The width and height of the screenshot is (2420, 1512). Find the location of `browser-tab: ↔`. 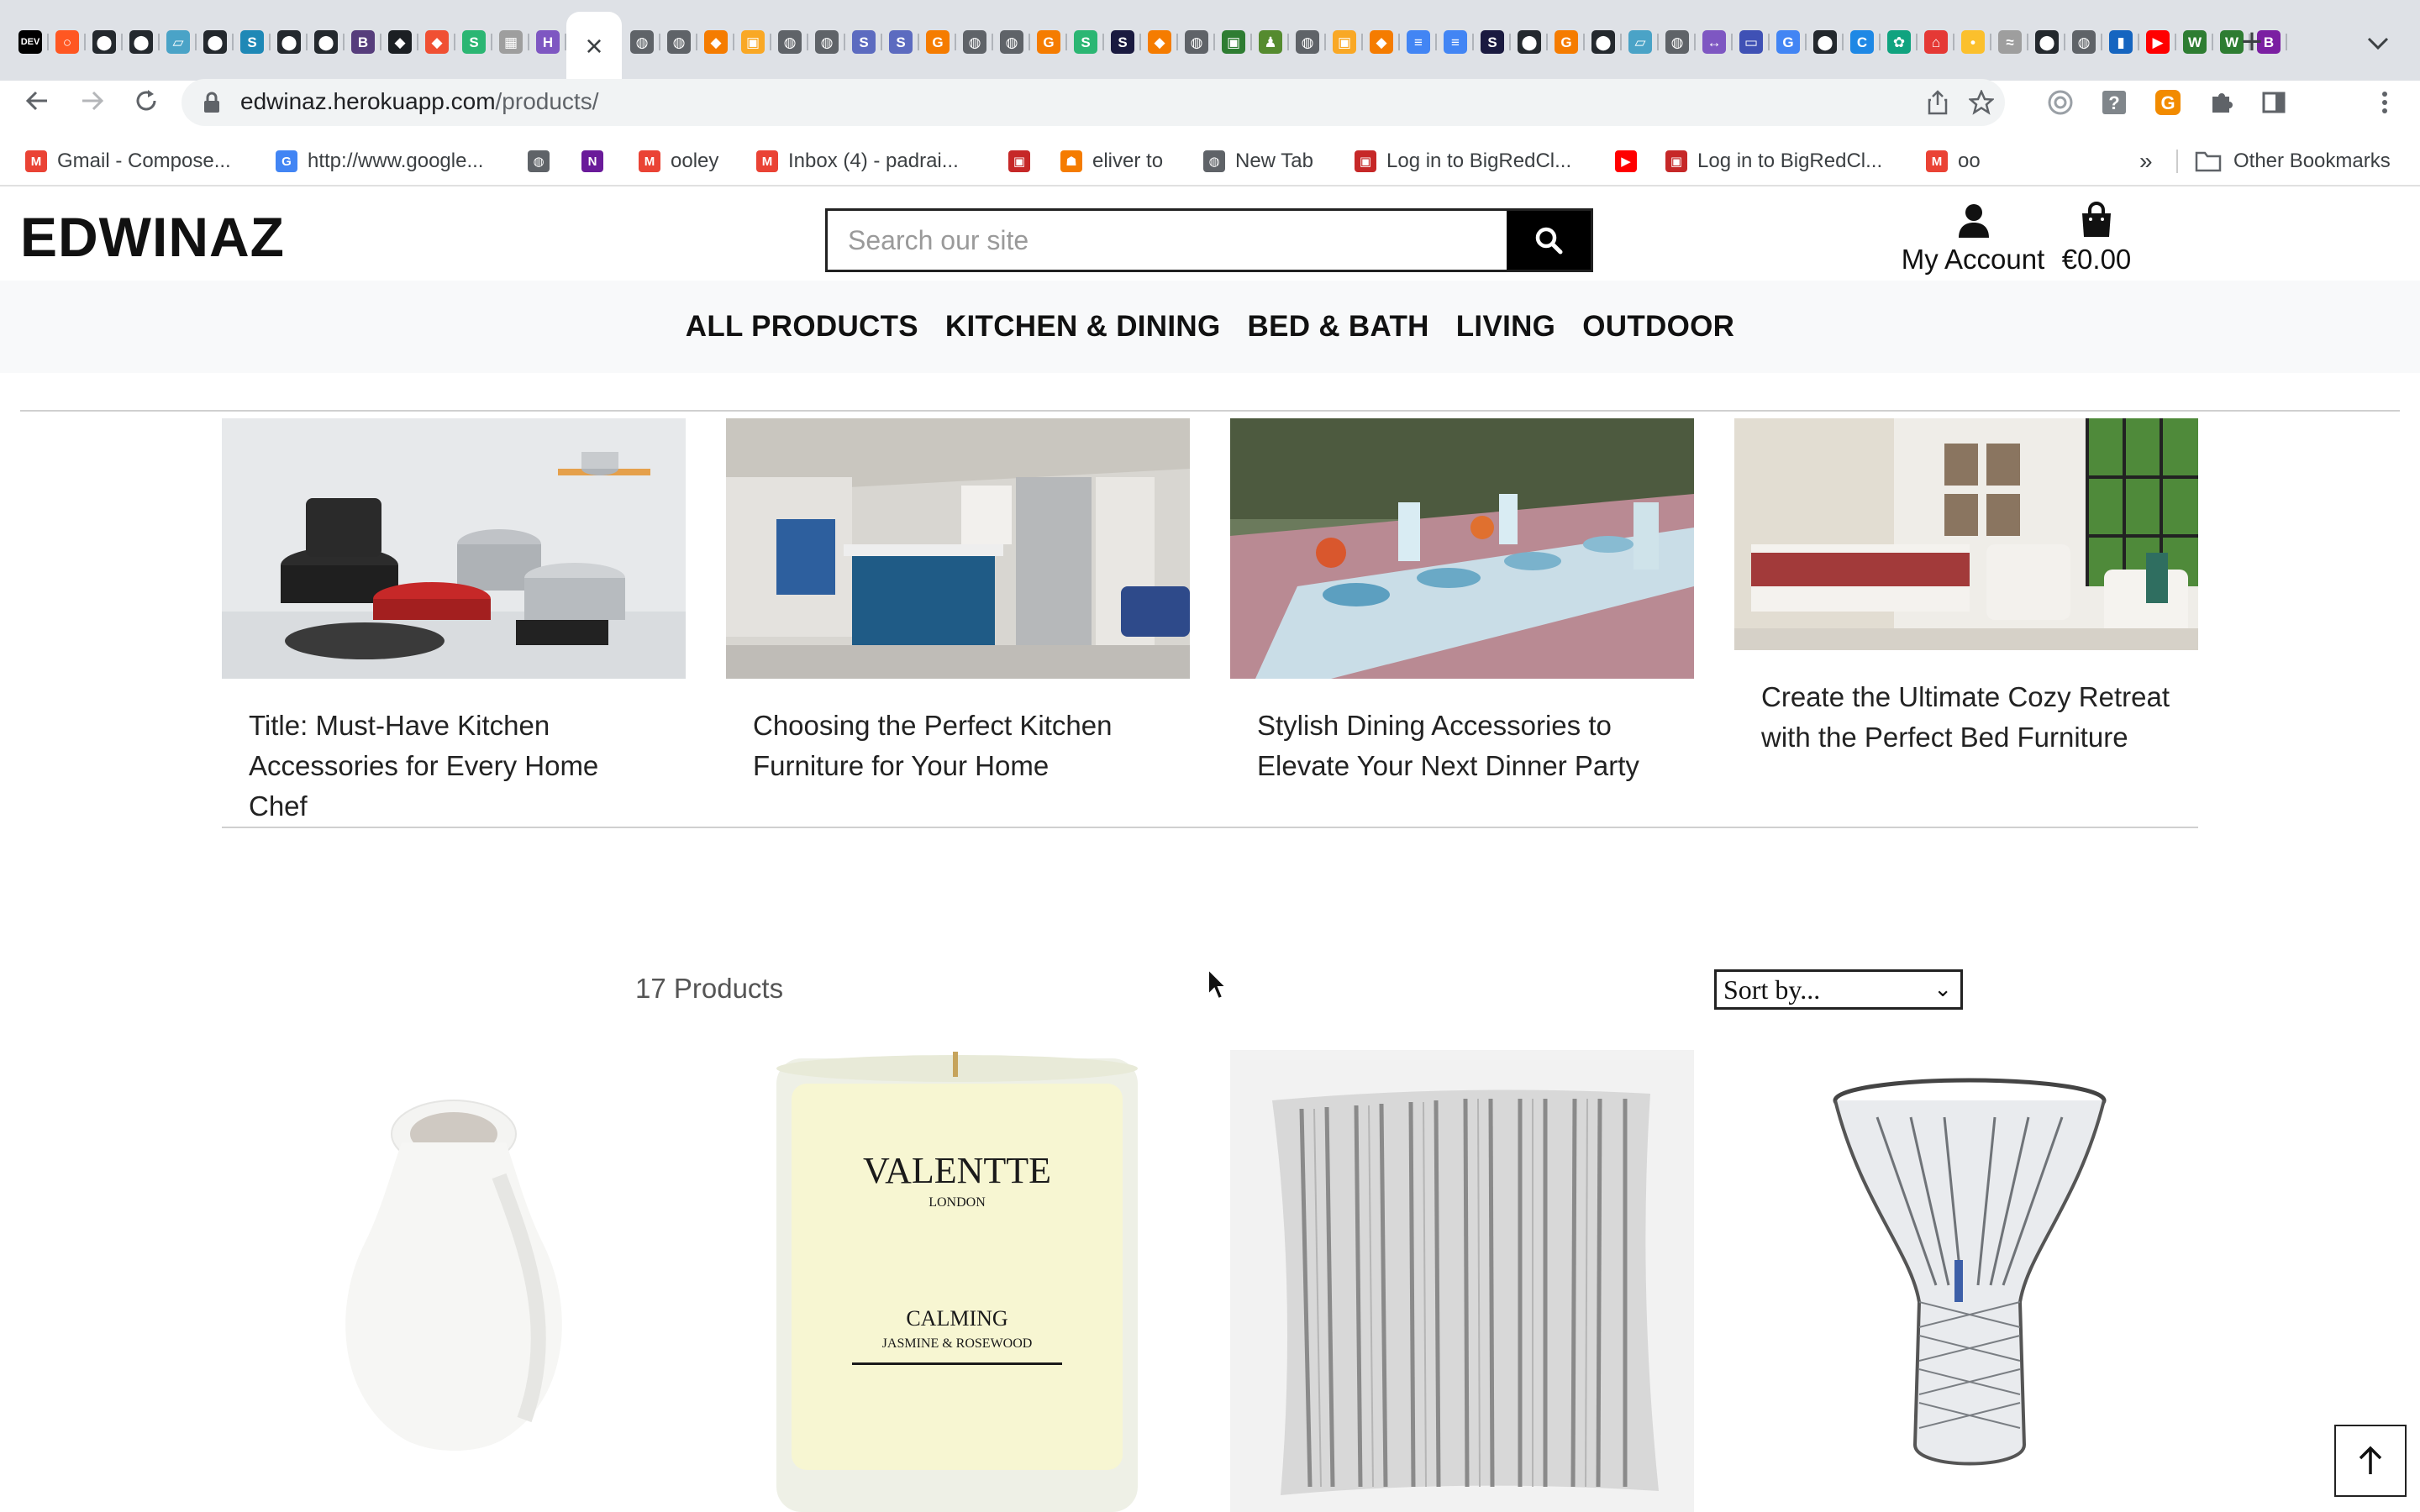

browser-tab: ↔ is located at coordinates (1714, 42).